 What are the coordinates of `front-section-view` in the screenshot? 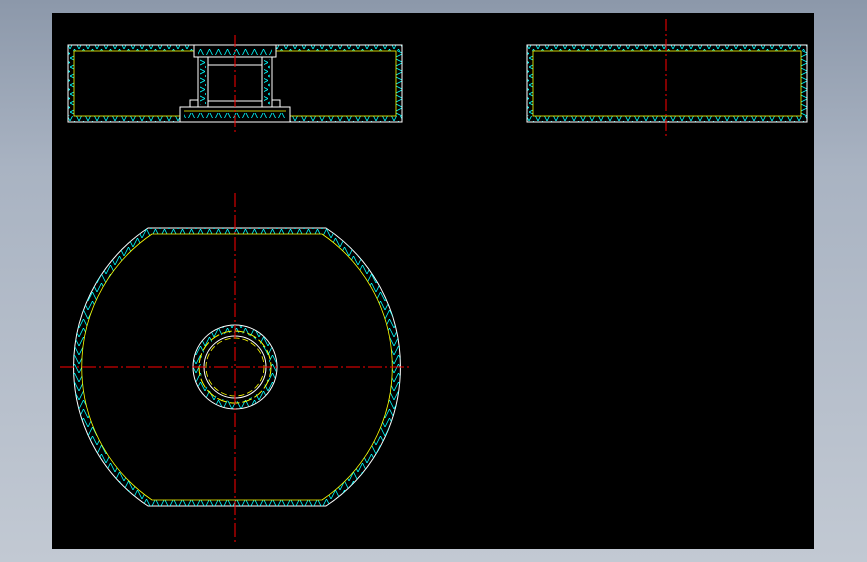 It's located at (235, 84).